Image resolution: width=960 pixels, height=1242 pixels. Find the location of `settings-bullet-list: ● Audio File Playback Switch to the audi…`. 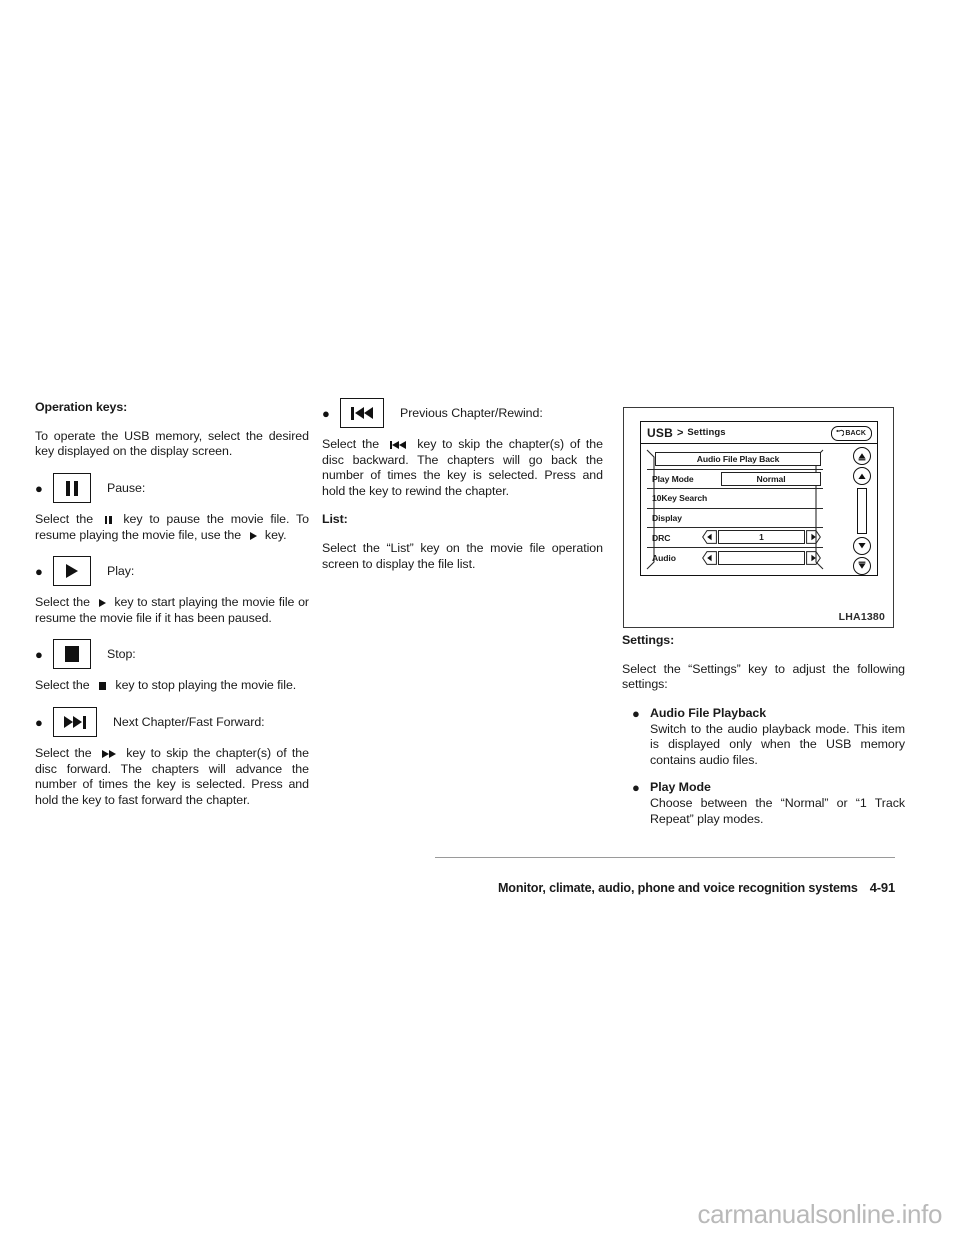

settings-bullet-list: ● Audio File Playback Switch to the audi… is located at coordinates (763, 766).